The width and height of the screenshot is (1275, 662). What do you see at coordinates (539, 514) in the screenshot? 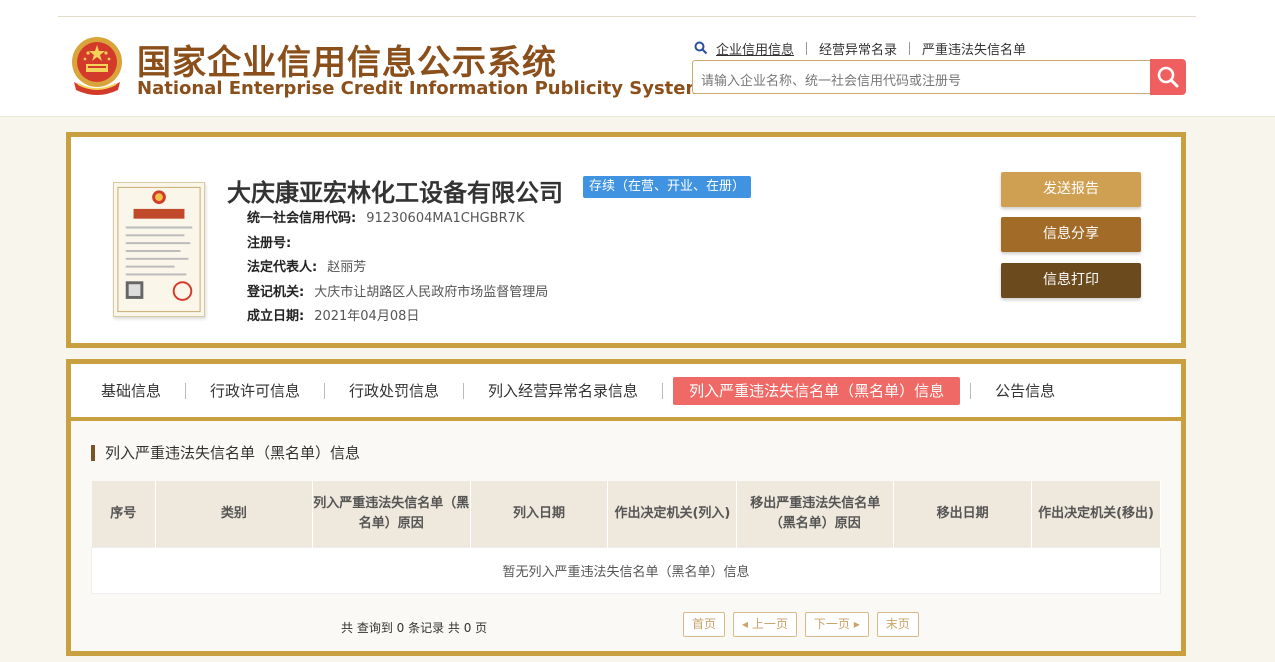
I see `column-header: 列入日期` at bounding box center [539, 514].